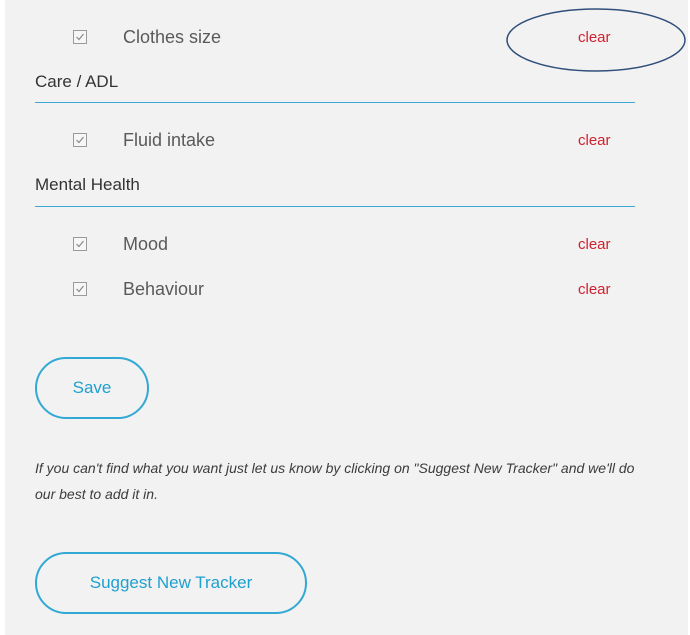 The image size is (690, 635). Describe the element at coordinates (164, 289) in the screenshot. I see `tracker-label: Behaviour` at that location.